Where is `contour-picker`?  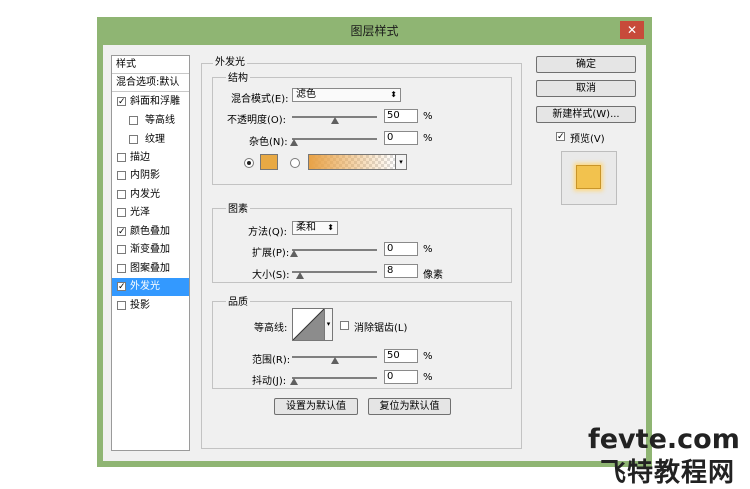 contour-picker is located at coordinates (308, 324).